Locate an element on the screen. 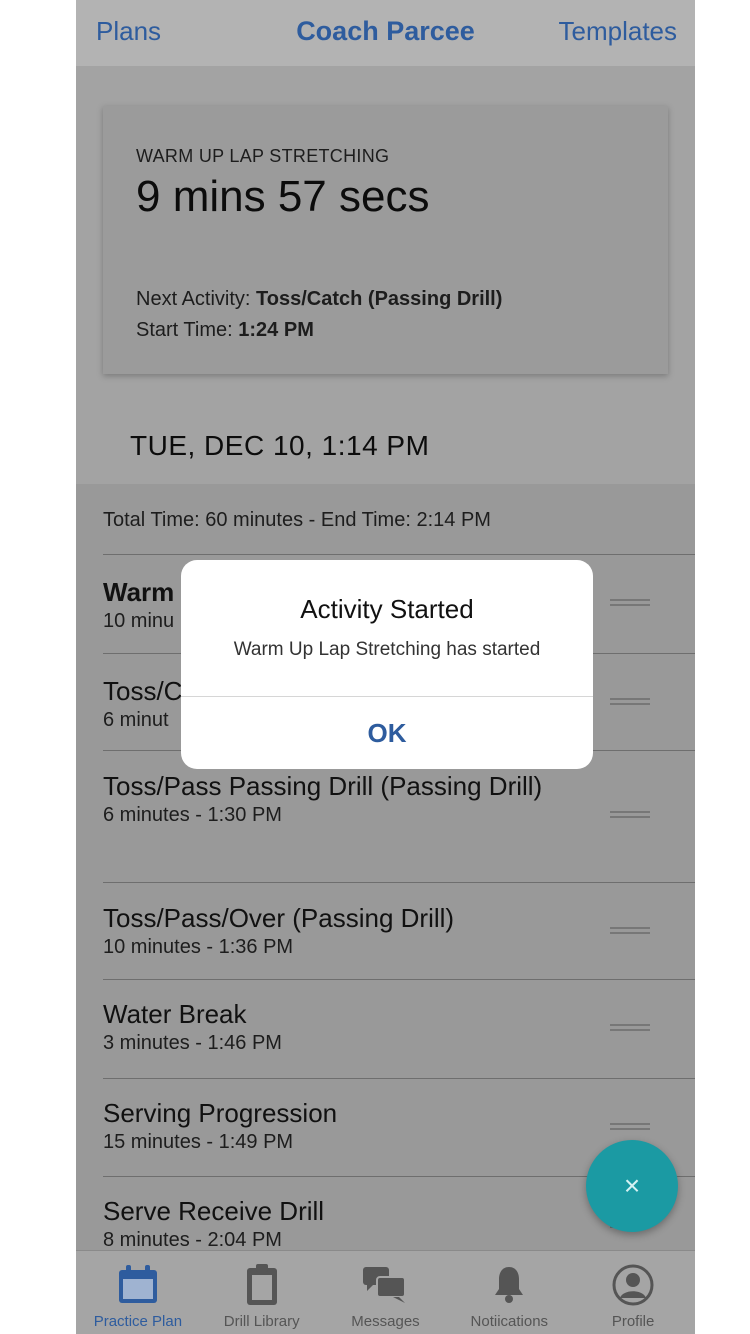 The width and height of the screenshot is (750, 1334). activity-timer: 9 mins 57 secs is located at coordinates (283, 196).